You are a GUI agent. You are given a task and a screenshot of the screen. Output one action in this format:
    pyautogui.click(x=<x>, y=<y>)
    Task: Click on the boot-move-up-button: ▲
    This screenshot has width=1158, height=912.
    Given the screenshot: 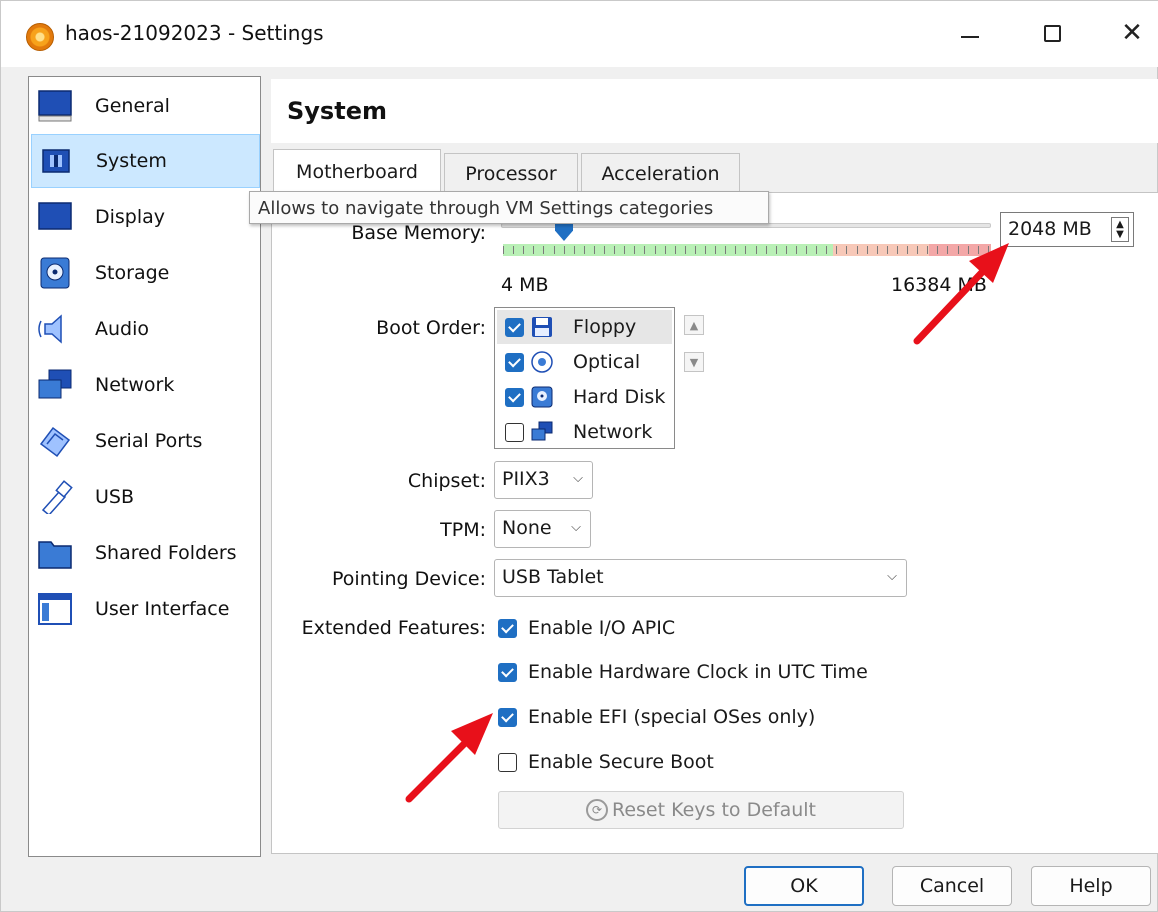 What is the action you would take?
    pyautogui.click(x=694, y=325)
    